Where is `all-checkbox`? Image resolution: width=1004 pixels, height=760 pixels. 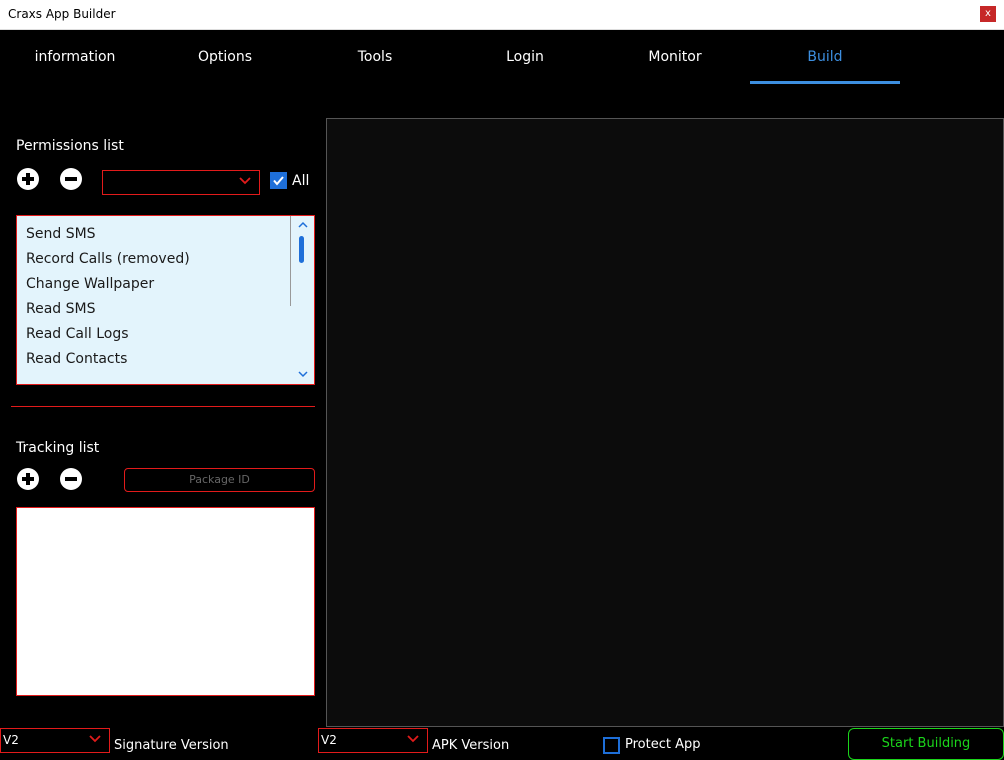
all-checkbox is located at coordinates (278, 180).